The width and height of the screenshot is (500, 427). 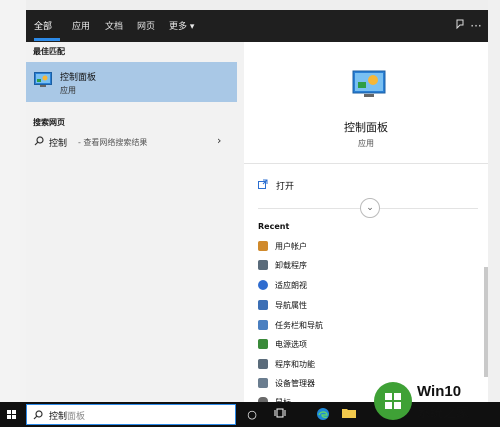 I want to click on navigation-icon, so click(x=263, y=305).